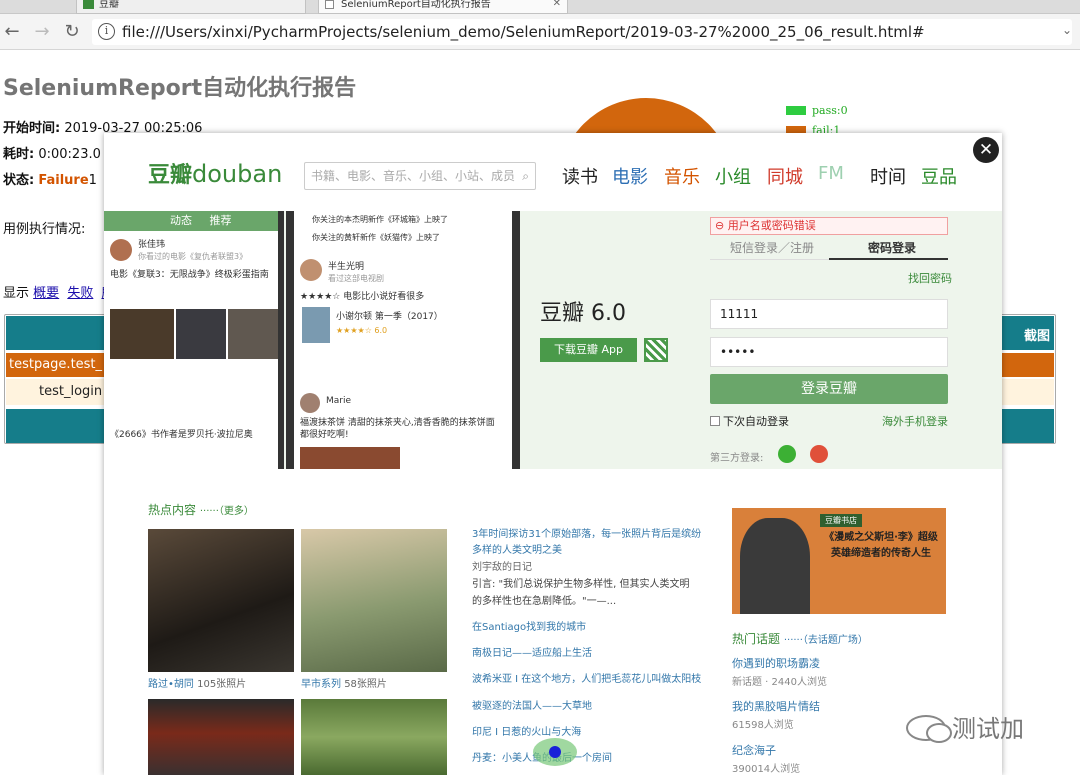 The width and height of the screenshot is (1080, 775). I want to click on article-link: 南极日记——适应船上生活, so click(532, 653).